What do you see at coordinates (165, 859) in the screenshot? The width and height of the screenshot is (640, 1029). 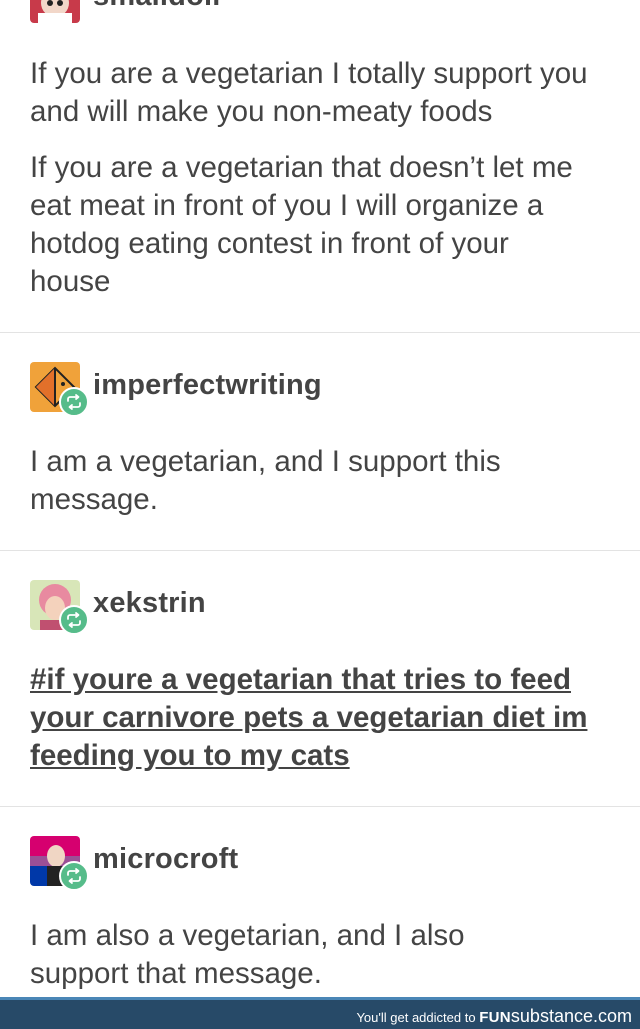 I see `username: microcroft` at bounding box center [165, 859].